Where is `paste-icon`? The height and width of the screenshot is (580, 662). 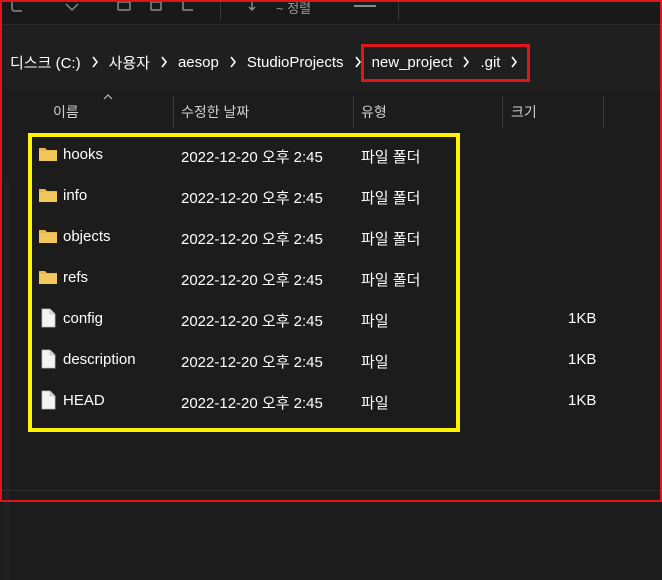 paste-icon is located at coordinates (156, 9).